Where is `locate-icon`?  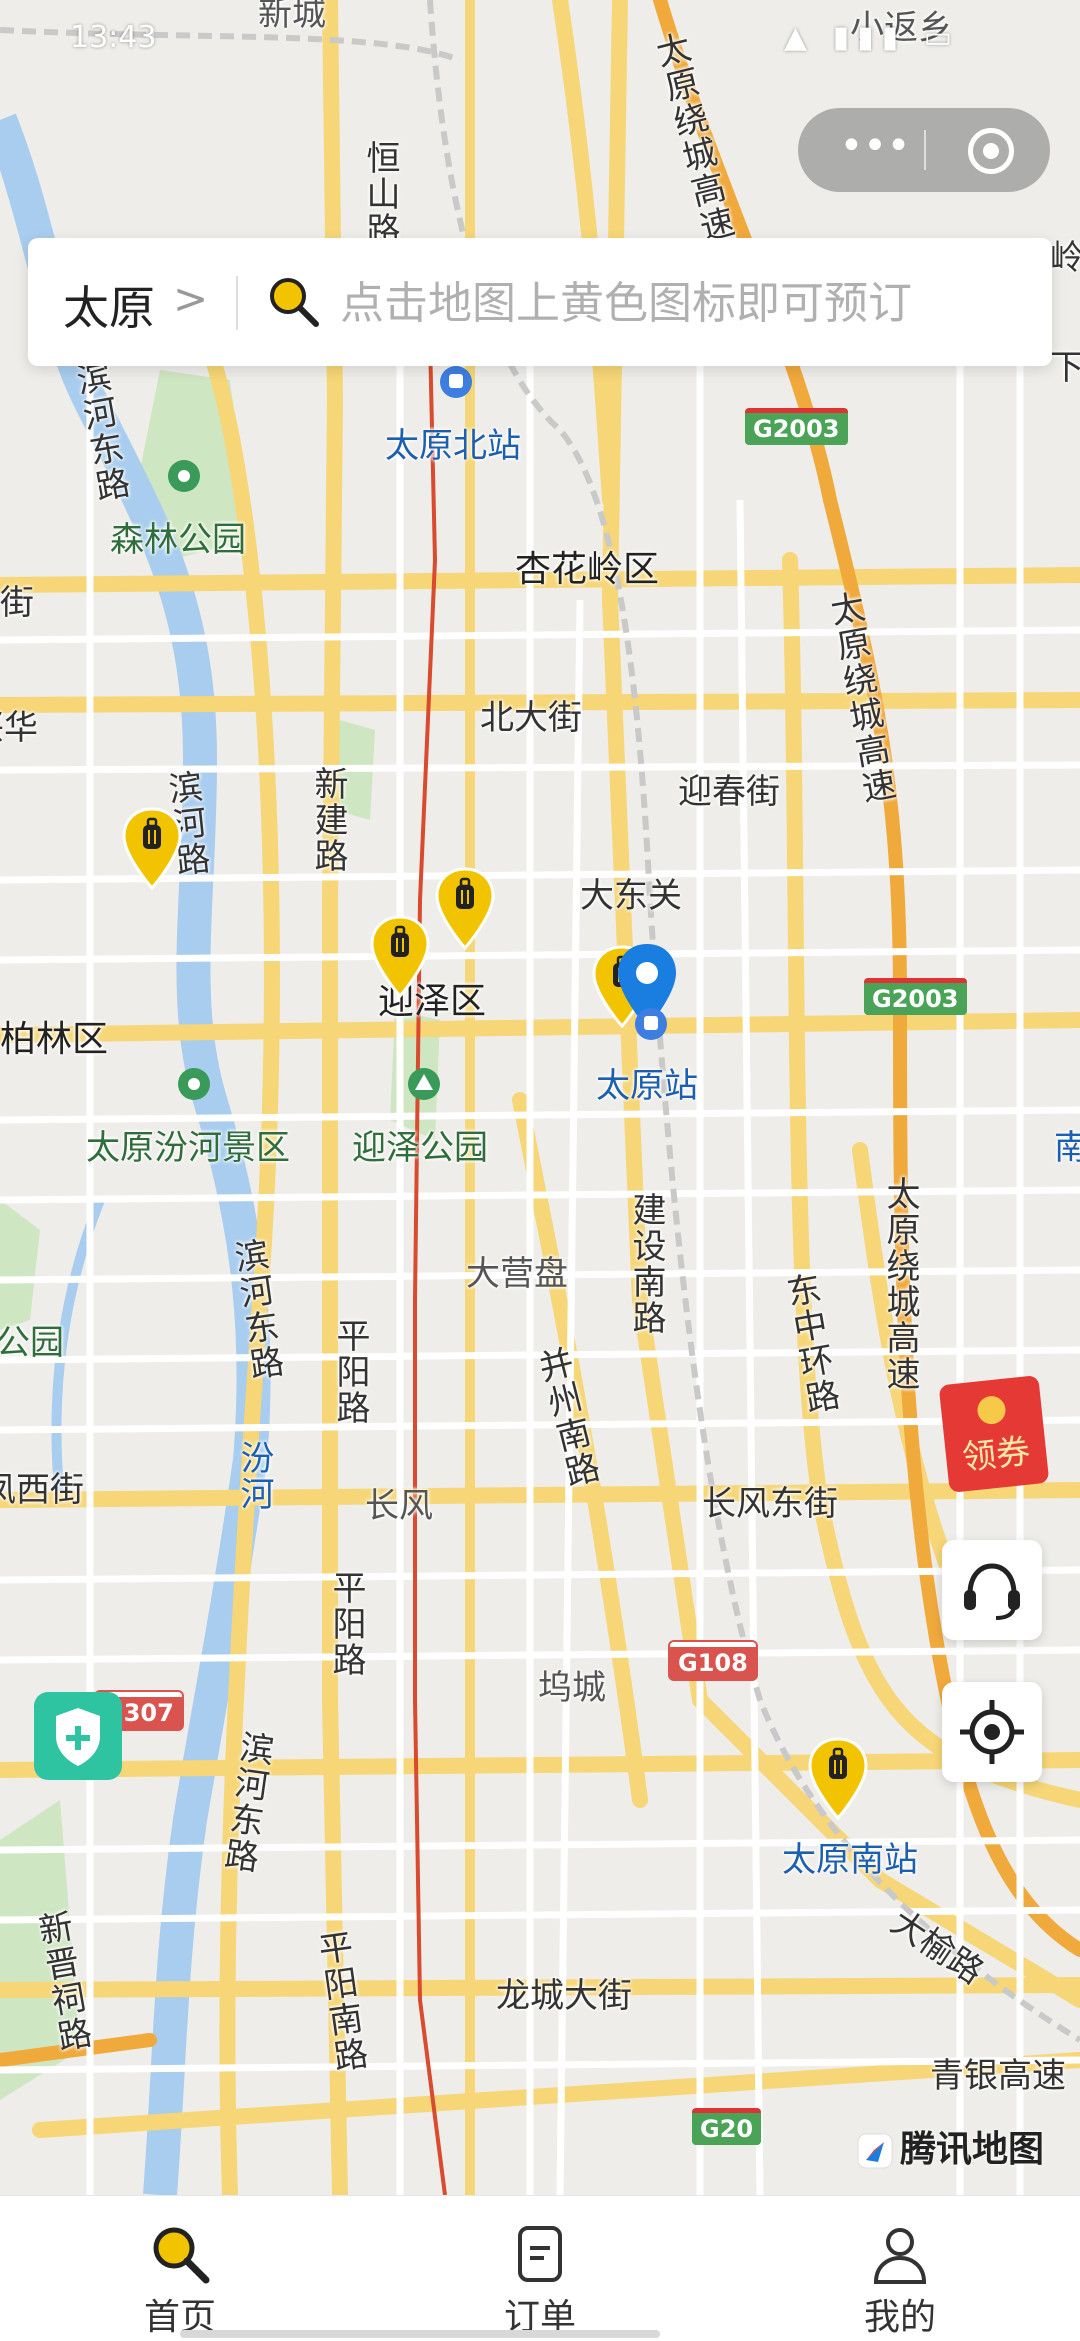 locate-icon is located at coordinates (992, 1732).